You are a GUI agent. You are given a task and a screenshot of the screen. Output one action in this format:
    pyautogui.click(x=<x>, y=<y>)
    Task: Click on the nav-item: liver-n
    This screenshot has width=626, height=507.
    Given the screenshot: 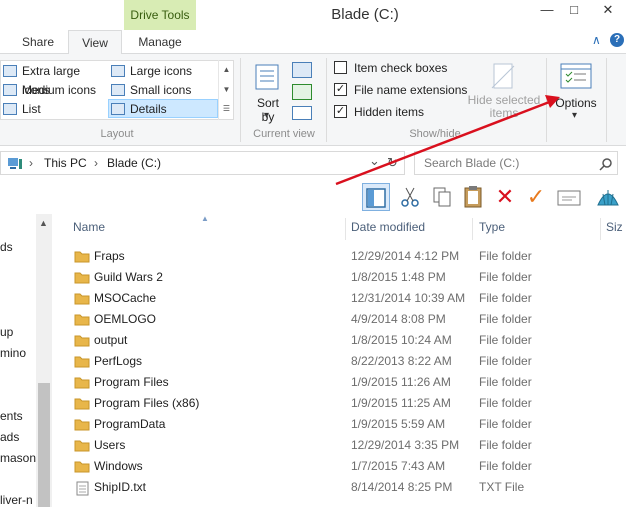 What is the action you would take?
    pyautogui.click(x=18, y=500)
    